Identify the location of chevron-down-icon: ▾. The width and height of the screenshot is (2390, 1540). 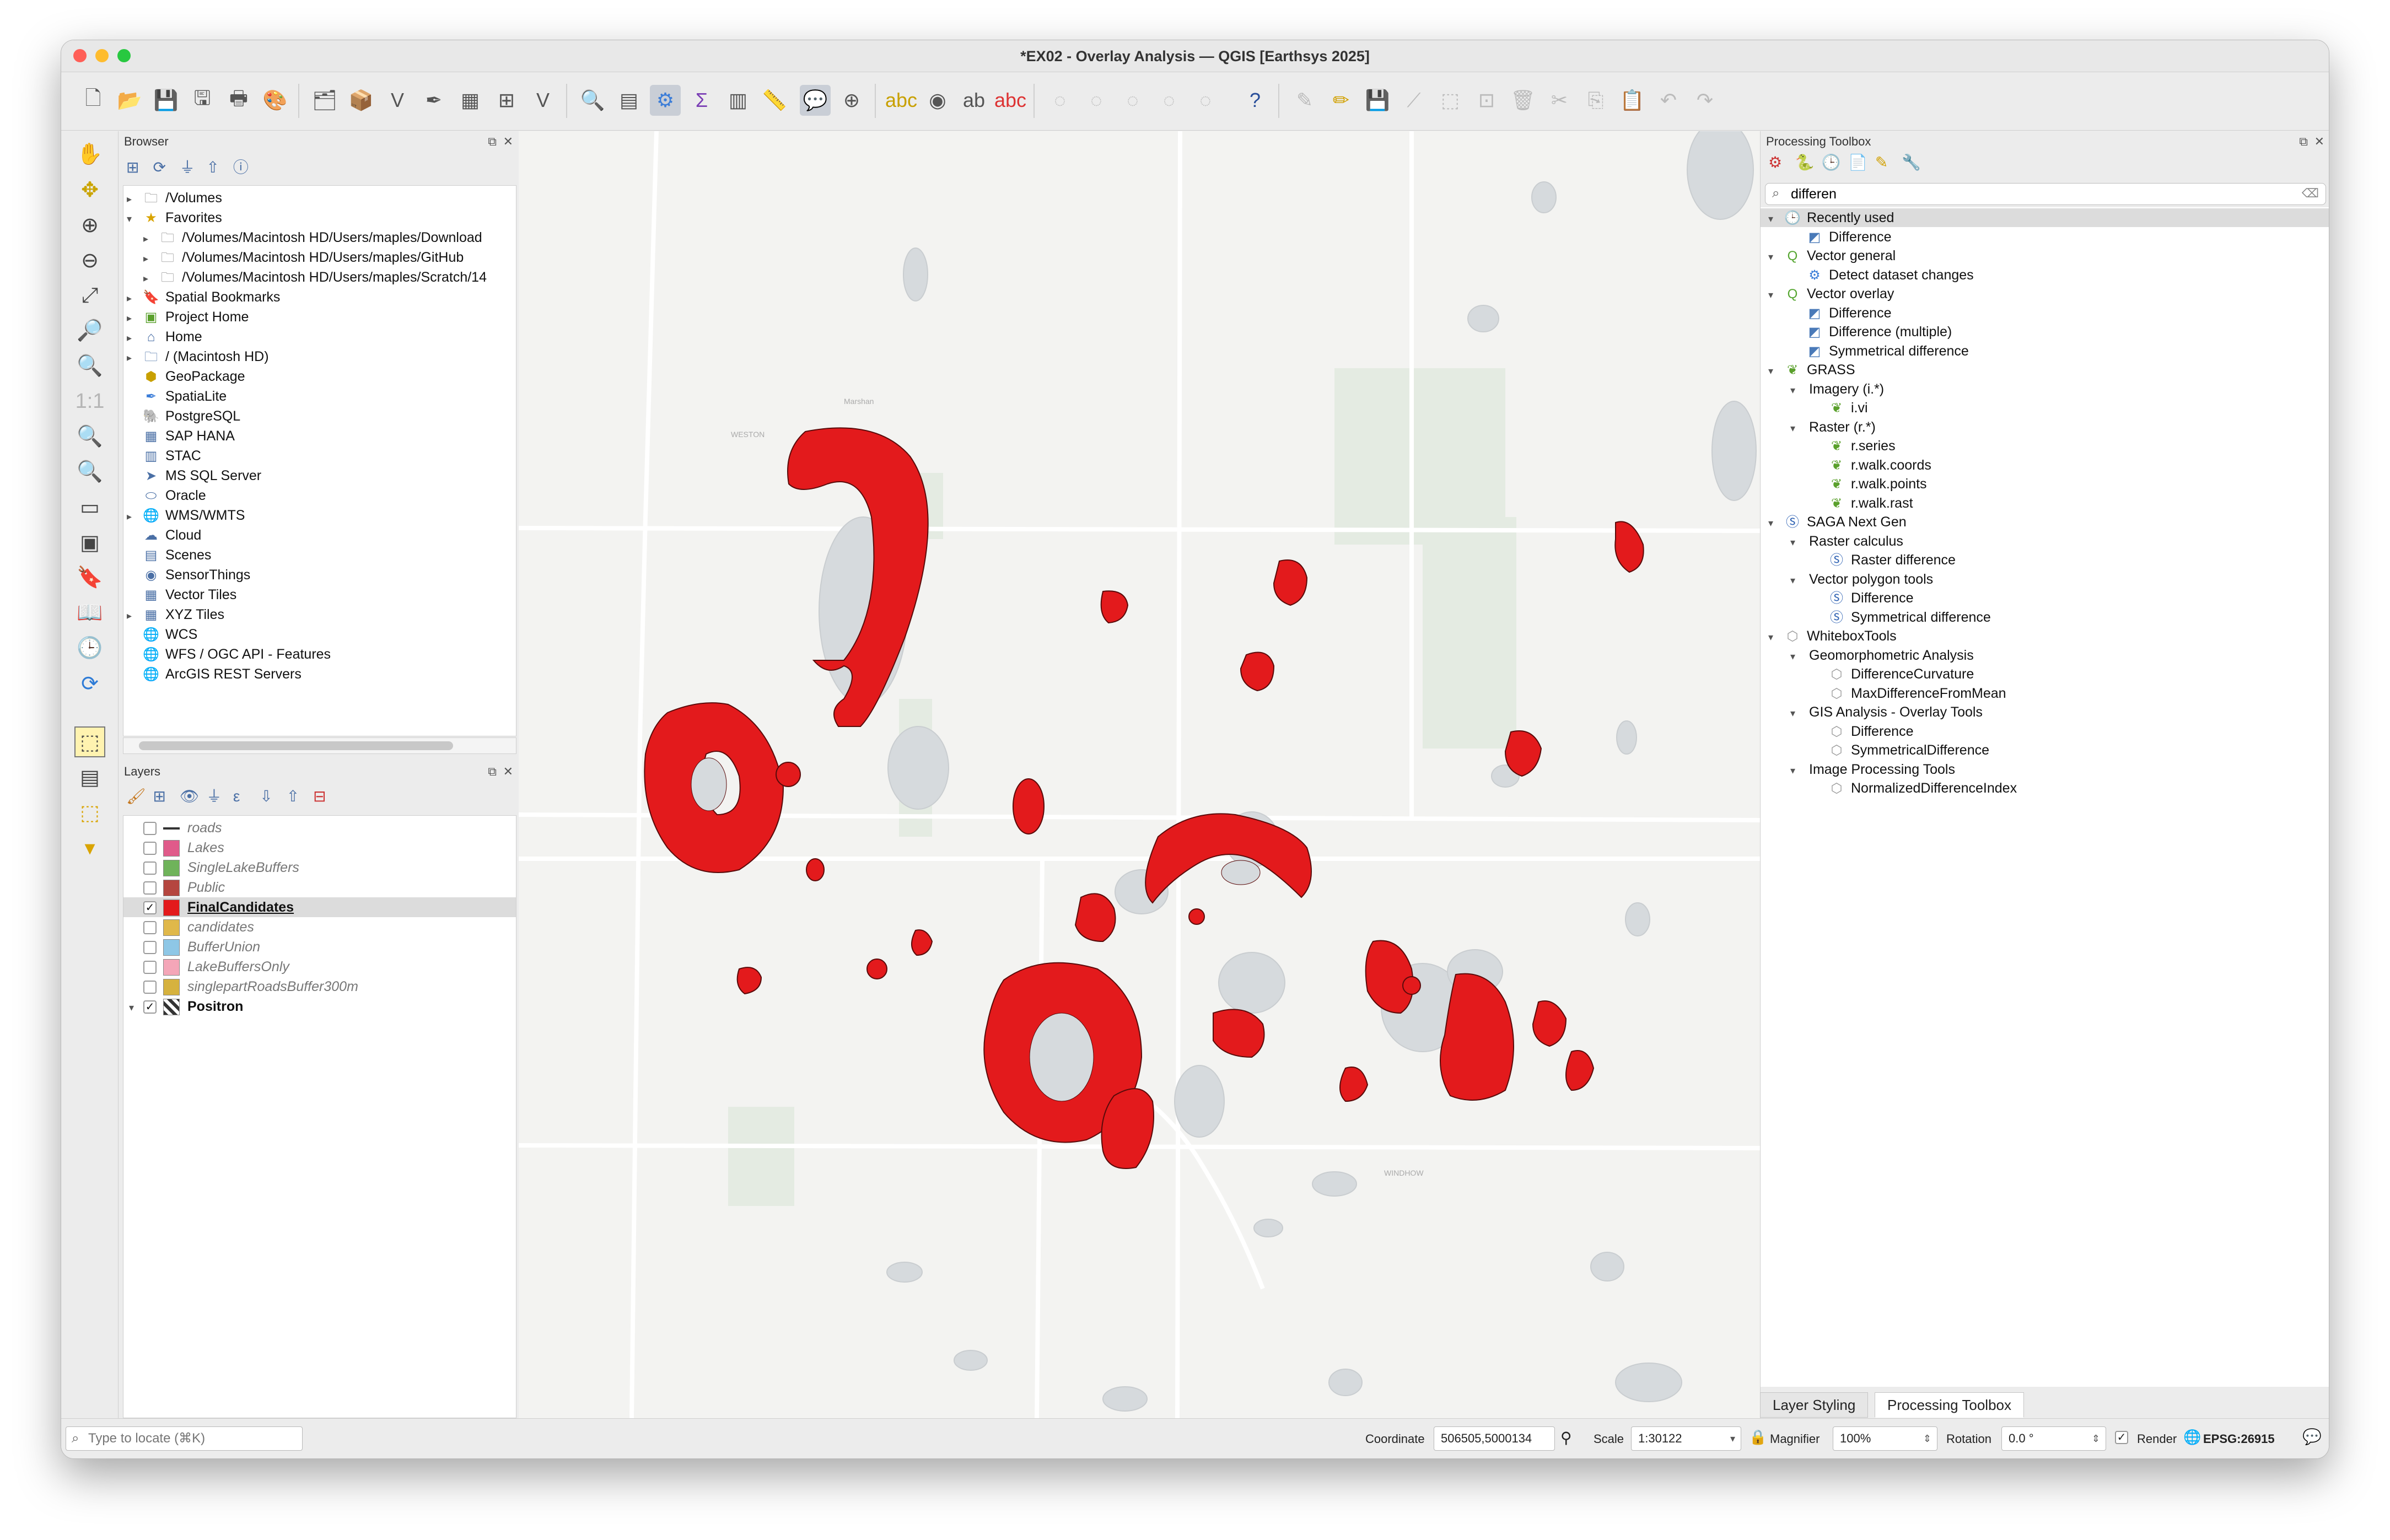
(1732, 1438).